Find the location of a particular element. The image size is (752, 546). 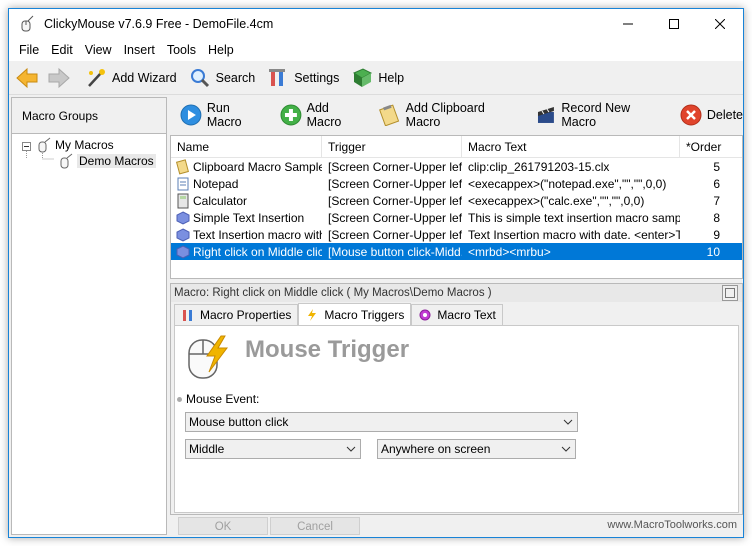

menu-help: Help is located at coordinates (221, 50).